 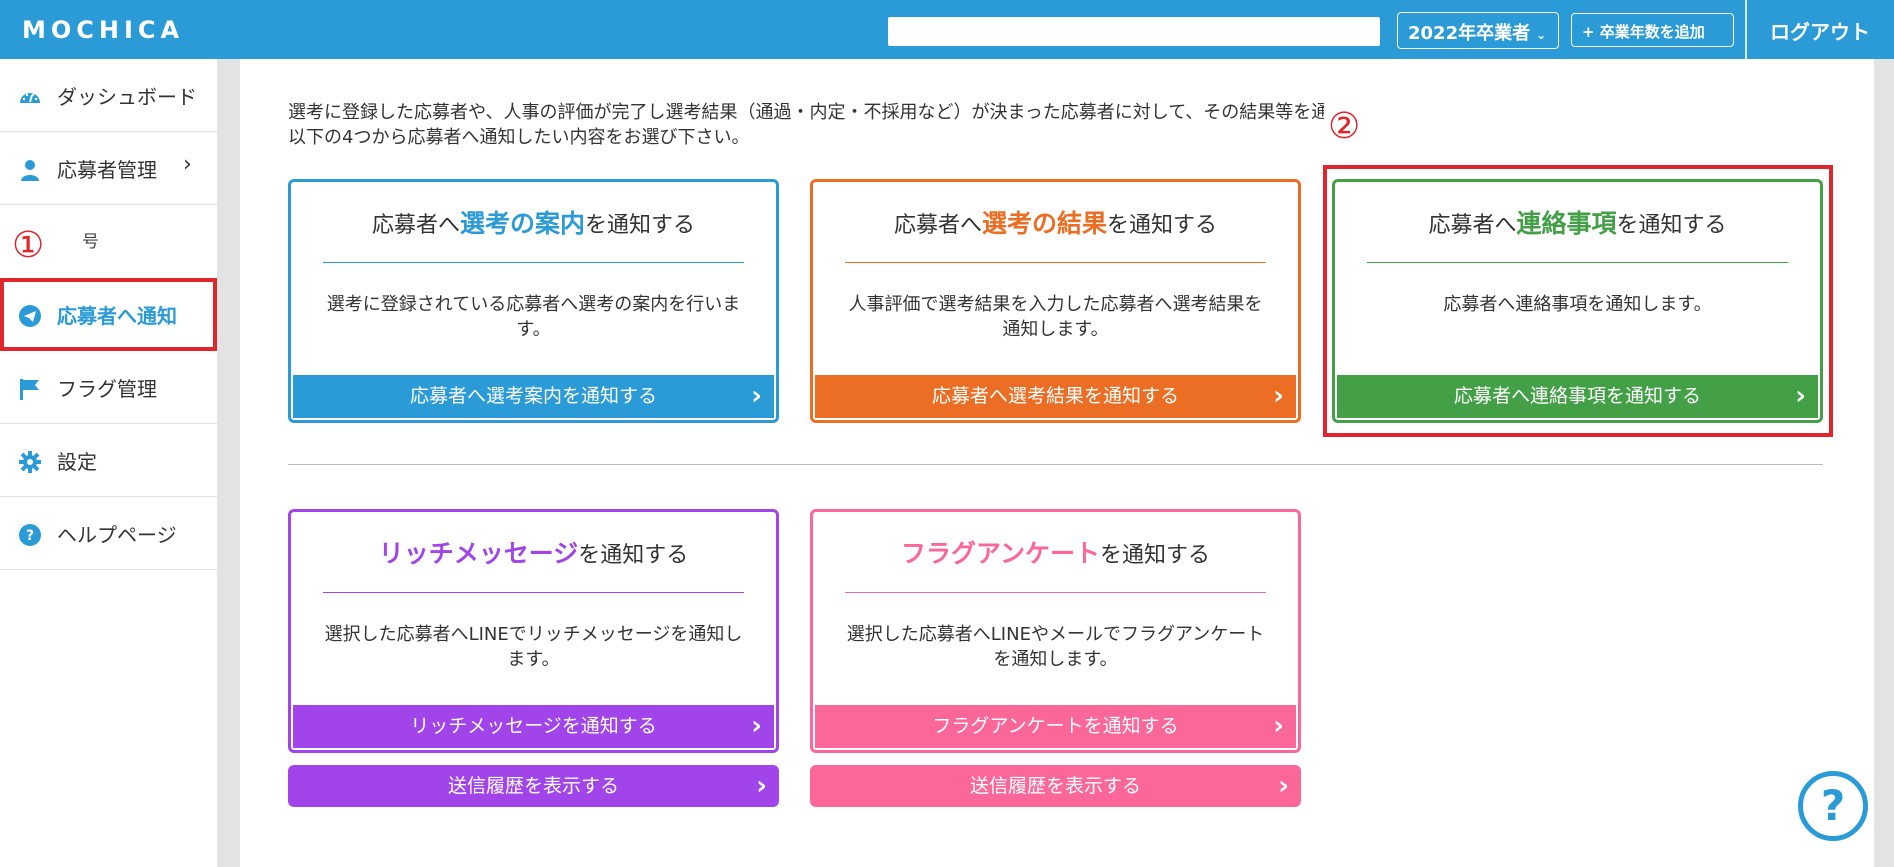 I want to click on search-input, so click(x=1134, y=31).